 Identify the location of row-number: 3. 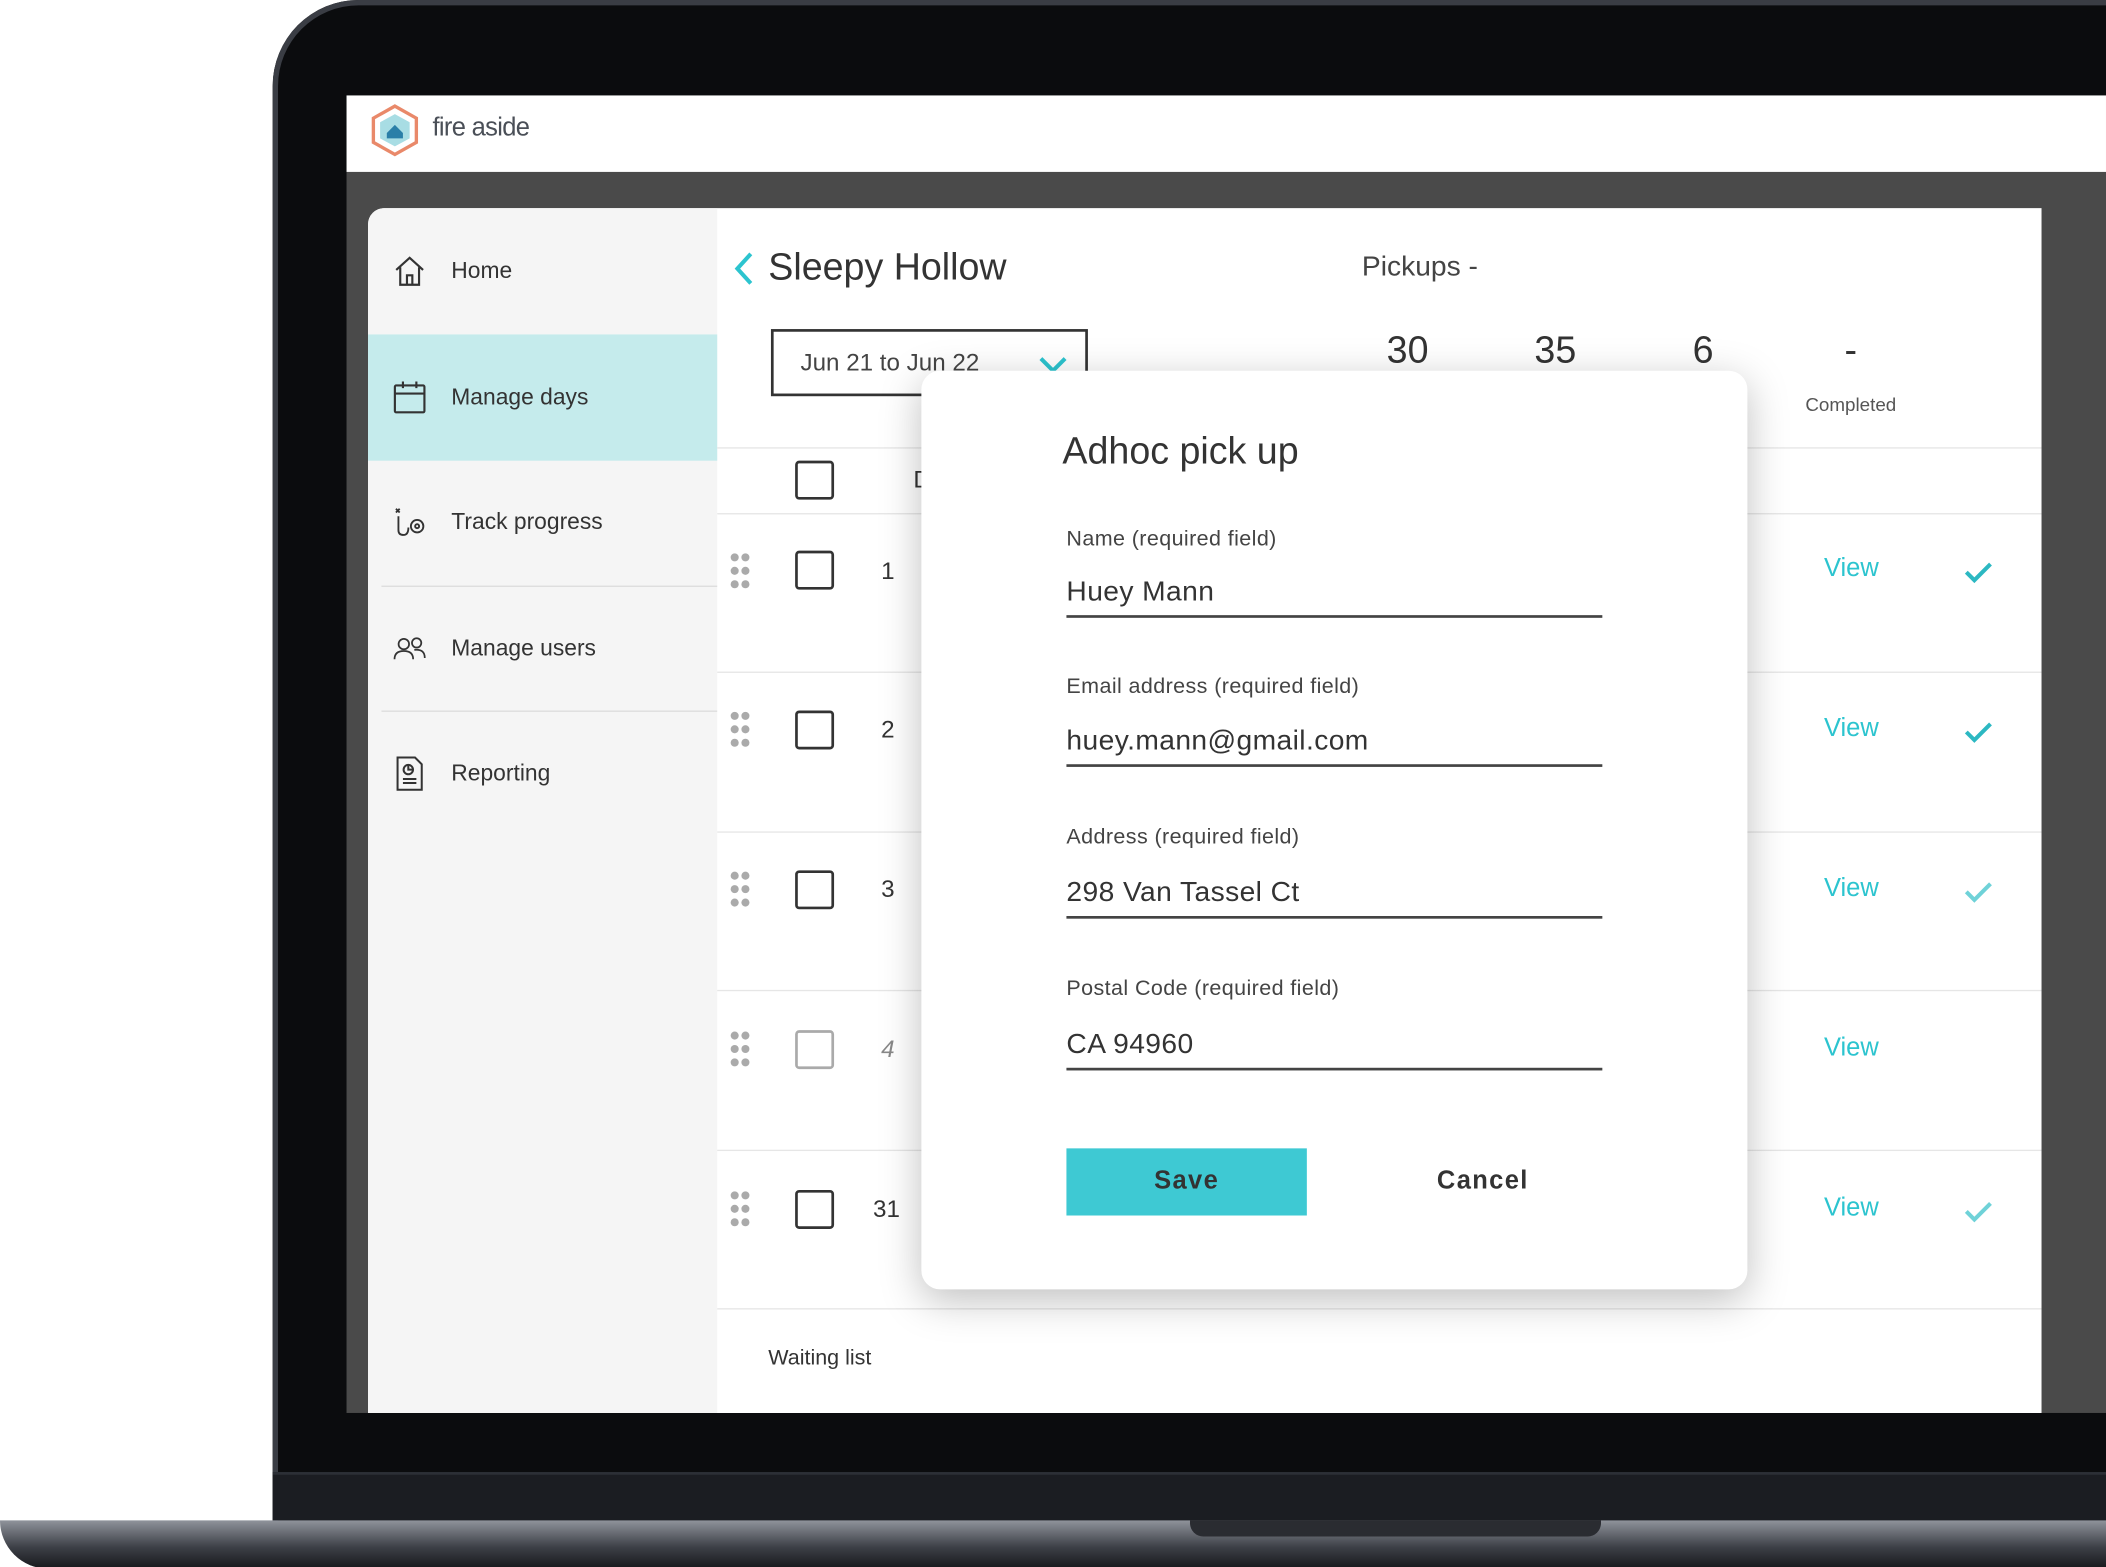
(888, 889).